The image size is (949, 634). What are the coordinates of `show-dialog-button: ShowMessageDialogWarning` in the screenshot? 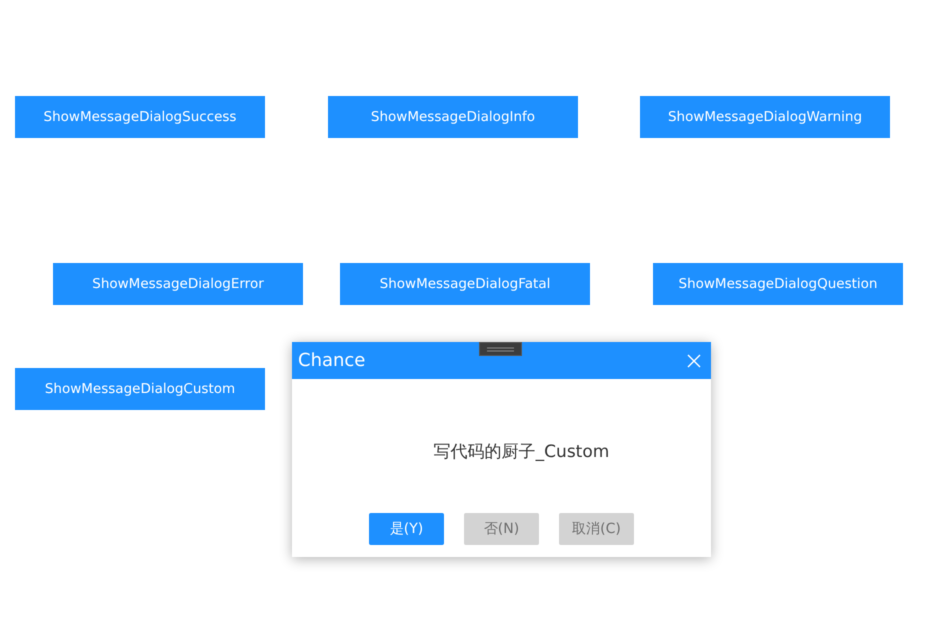 It's located at (765, 117).